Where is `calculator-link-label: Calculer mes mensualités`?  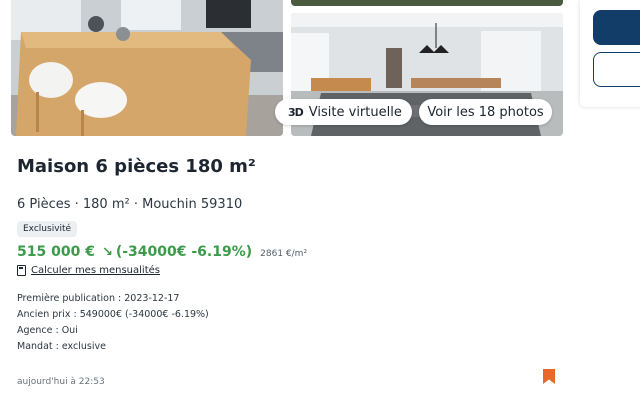 calculator-link-label: Calculer mes mensualités is located at coordinates (95, 270).